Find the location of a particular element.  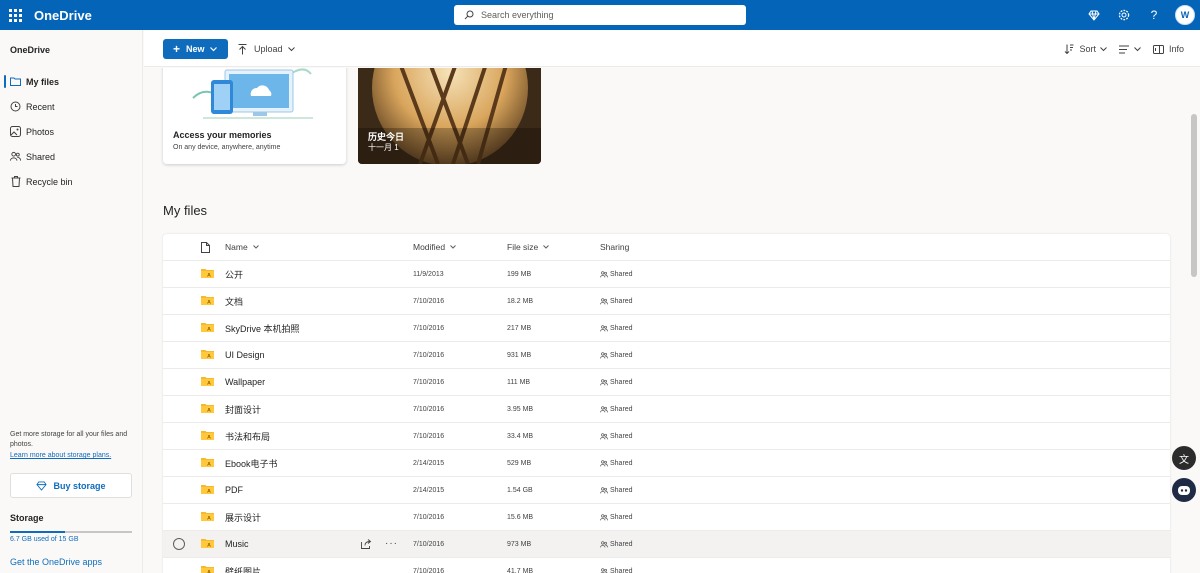

file-name: Wallpaper is located at coordinates (245, 382).